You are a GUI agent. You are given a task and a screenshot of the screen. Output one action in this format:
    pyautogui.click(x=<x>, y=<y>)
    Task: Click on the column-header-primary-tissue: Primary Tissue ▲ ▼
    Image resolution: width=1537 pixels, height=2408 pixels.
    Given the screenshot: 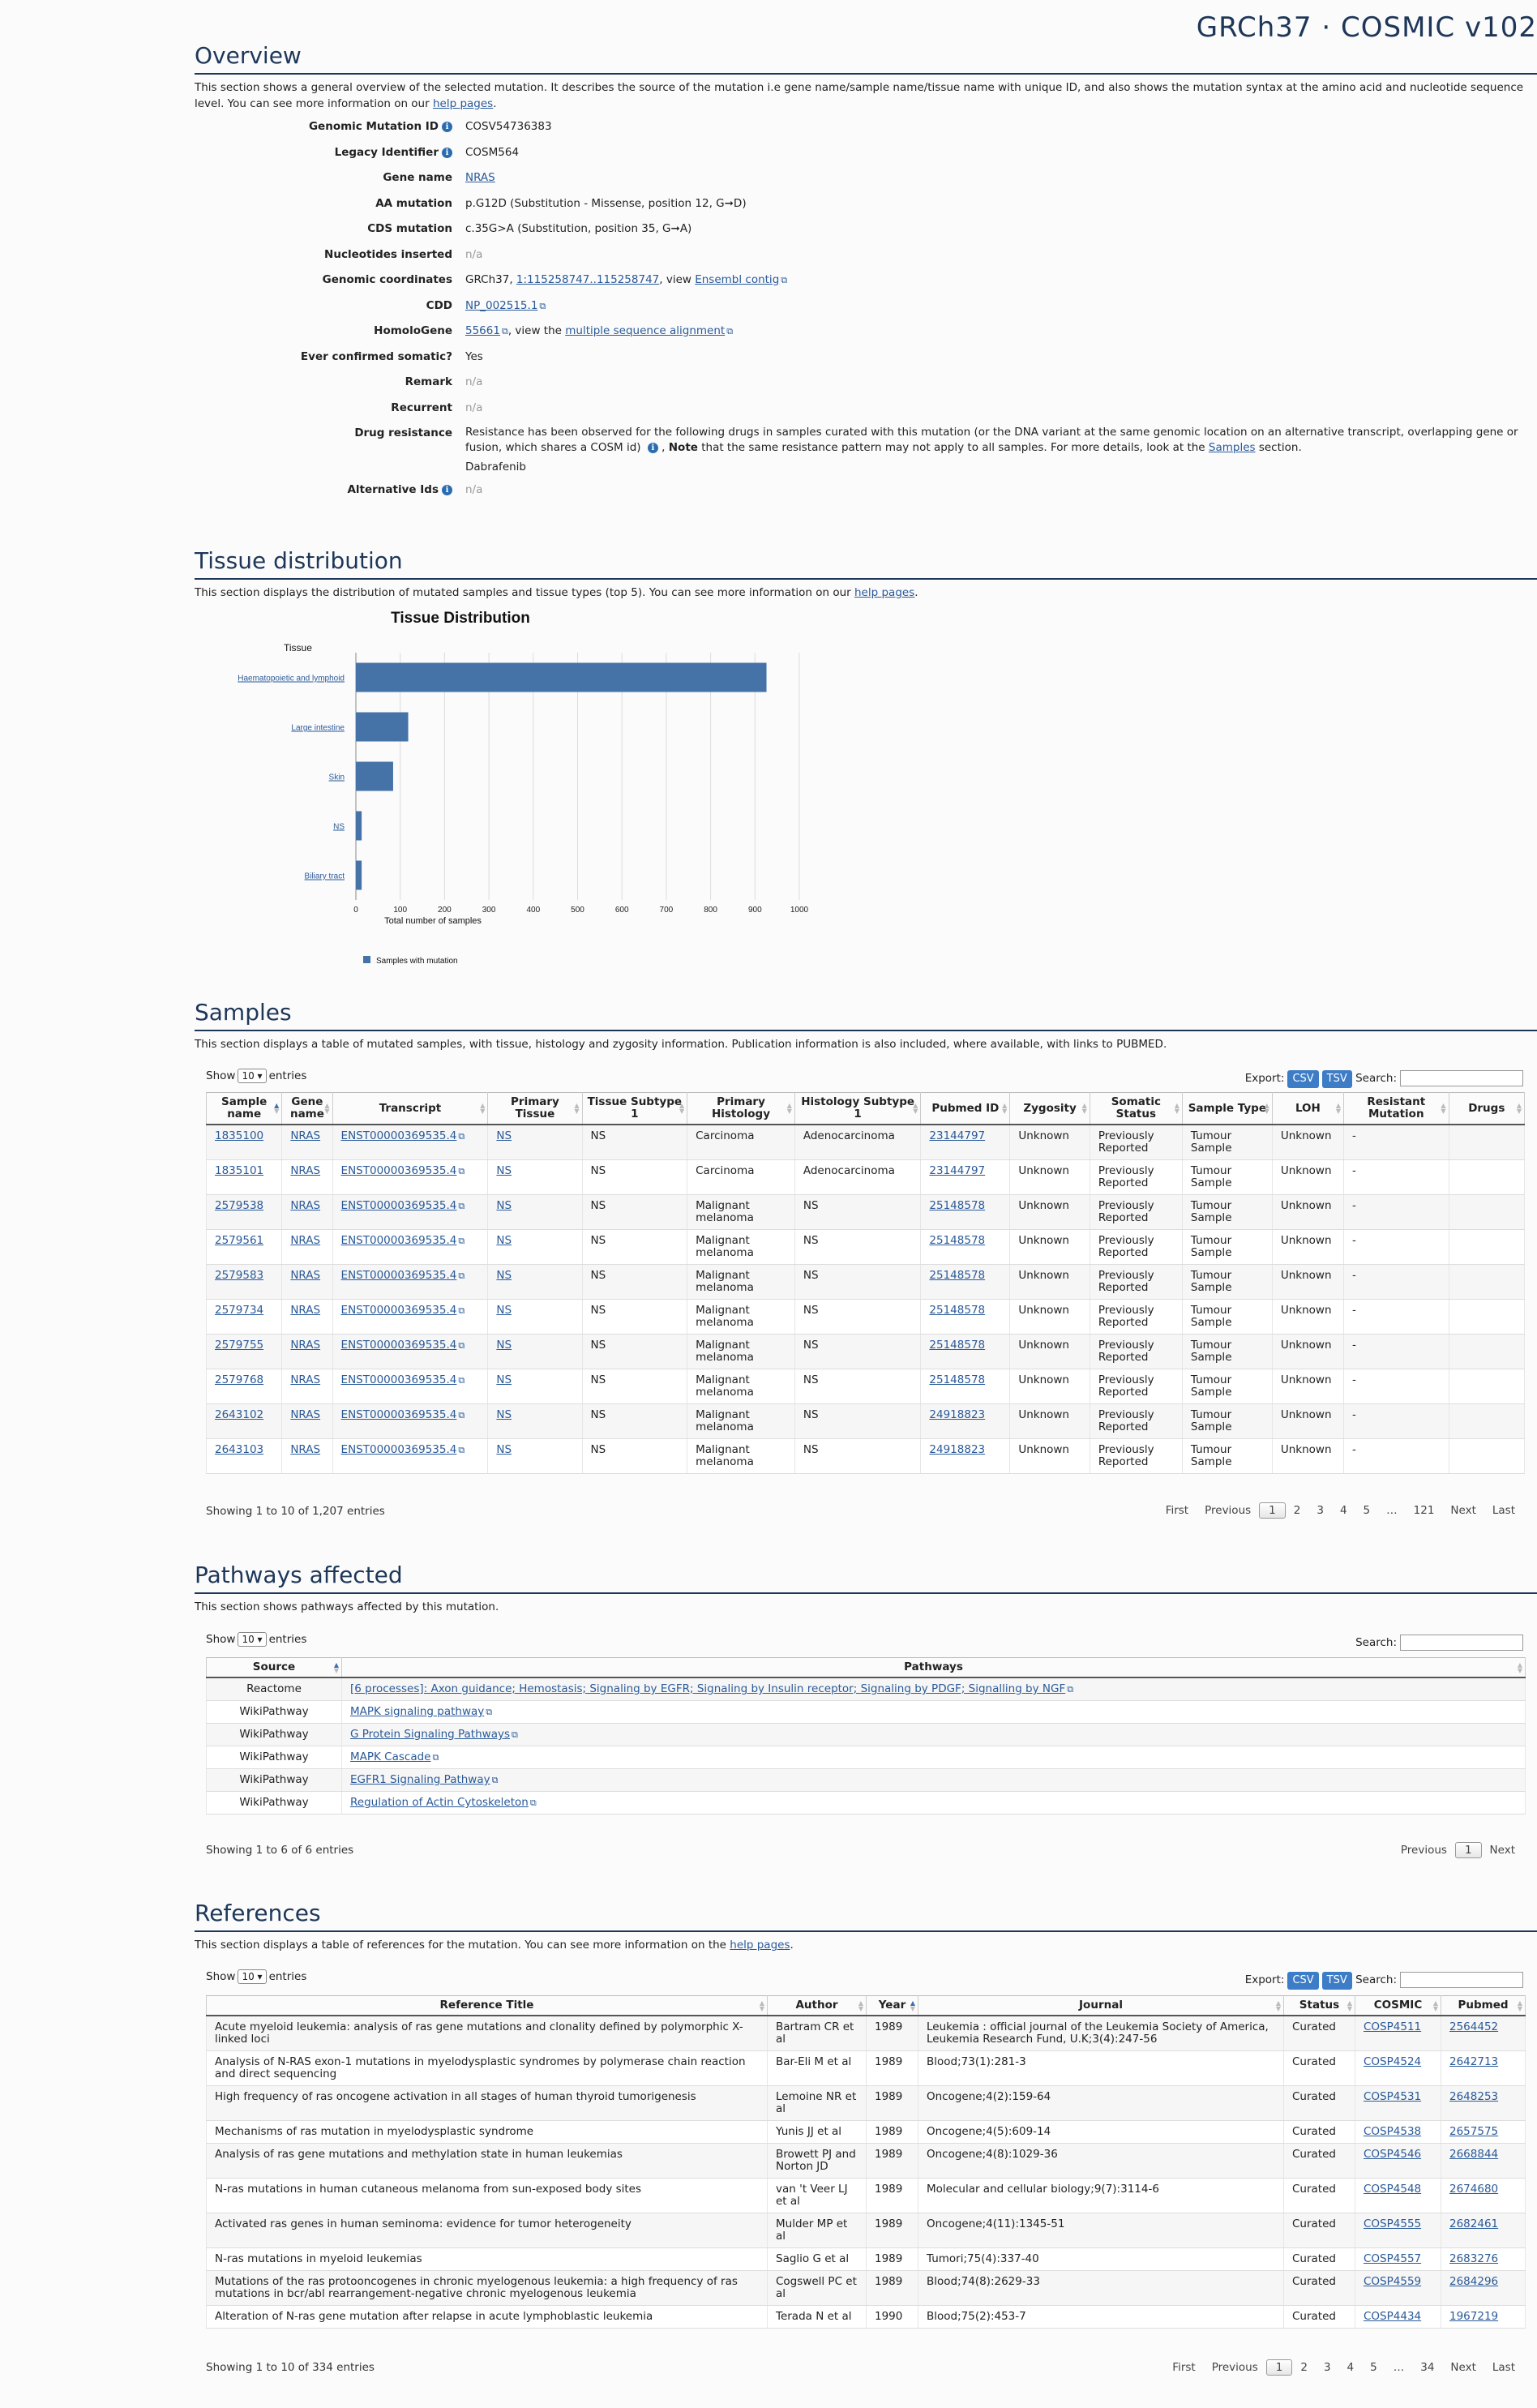 What is the action you would take?
    pyautogui.click(x=535, y=1108)
    